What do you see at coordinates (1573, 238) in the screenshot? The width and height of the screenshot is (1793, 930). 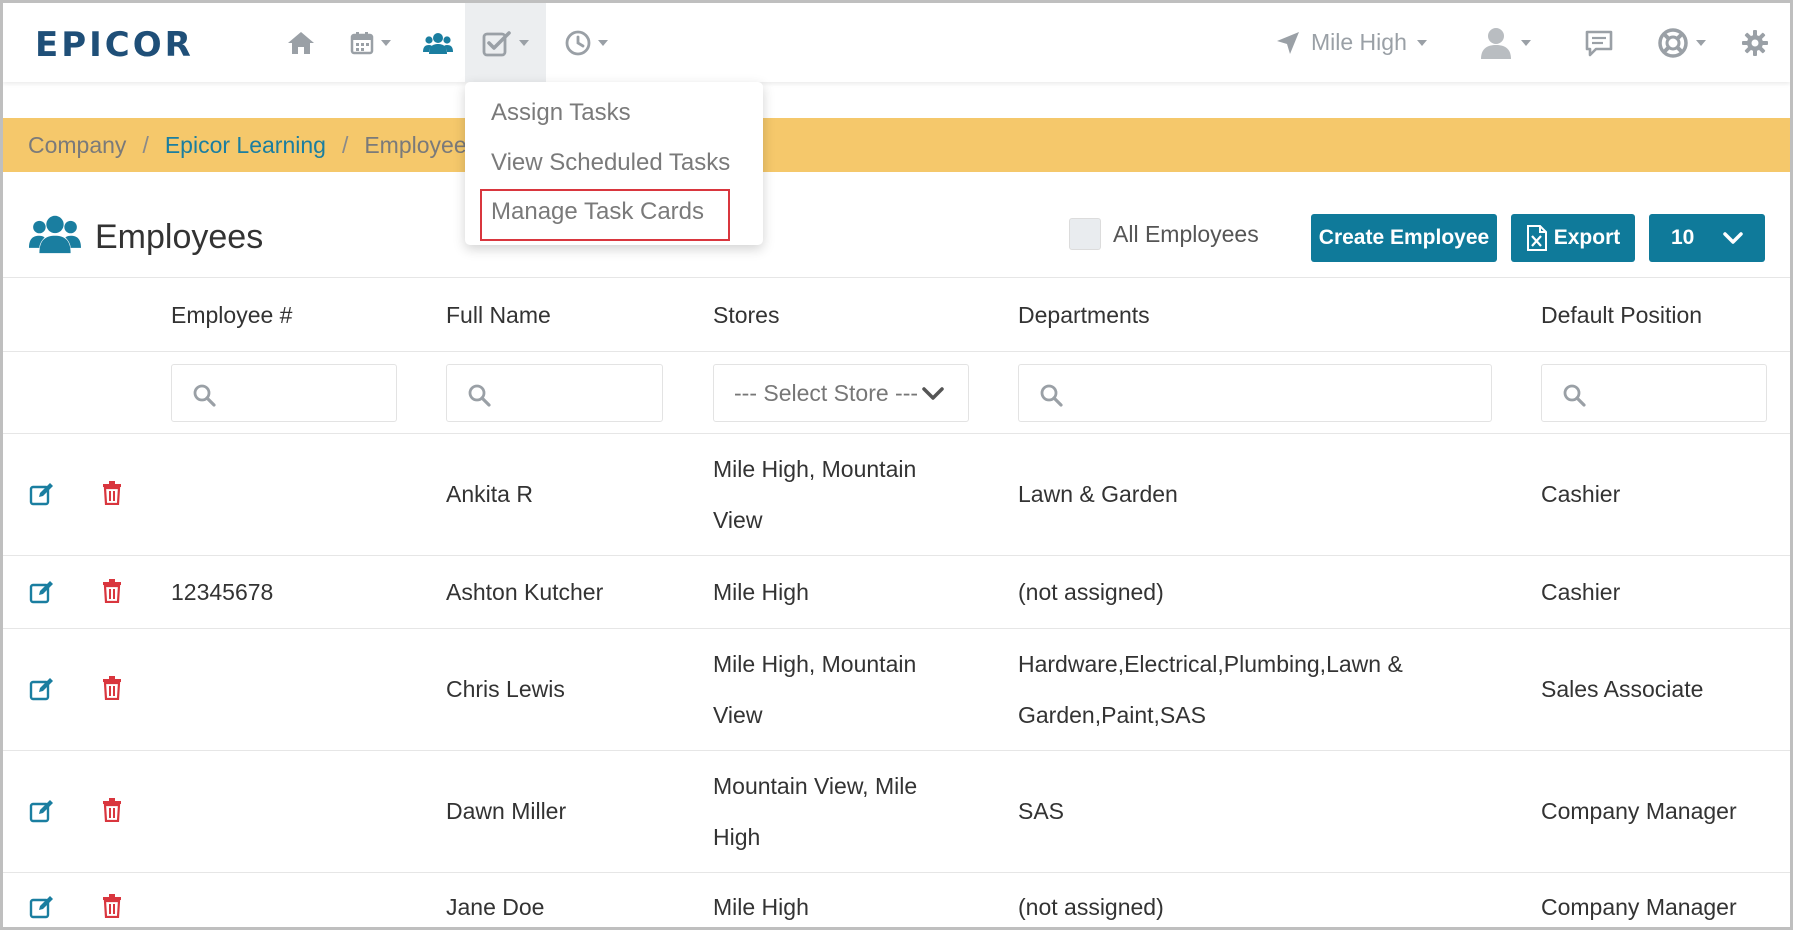 I see `export-button: Export` at bounding box center [1573, 238].